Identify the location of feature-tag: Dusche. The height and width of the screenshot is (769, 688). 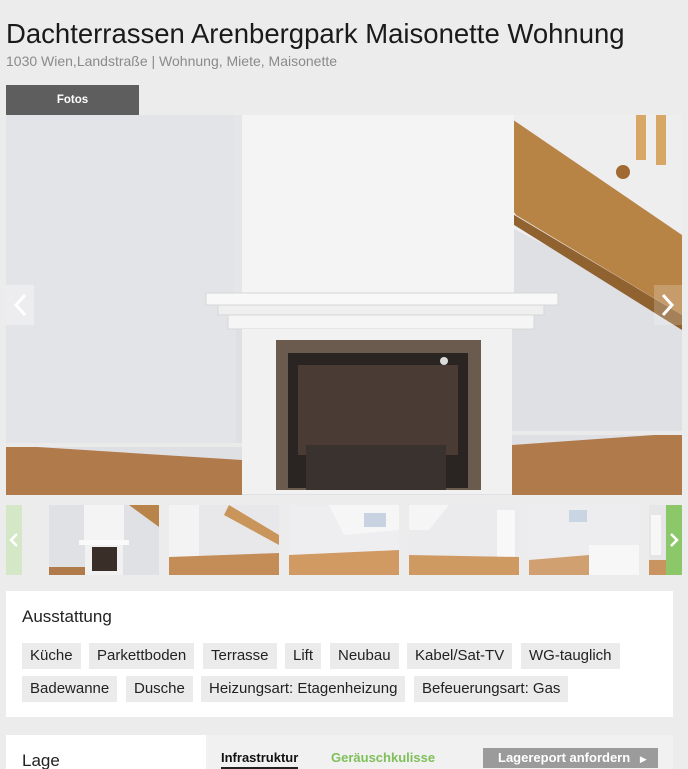
(159, 689).